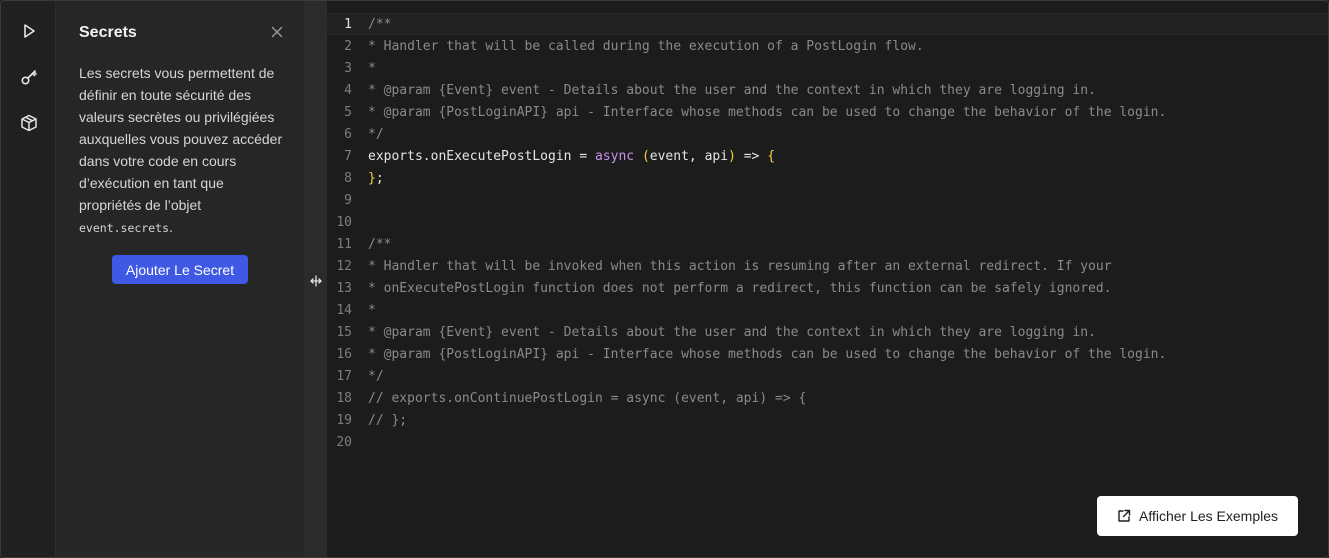 The width and height of the screenshot is (1329, 558). Describe the element at coordinates (124, 228) in the screenshot. I see `description-code: event.secrets` at that location.